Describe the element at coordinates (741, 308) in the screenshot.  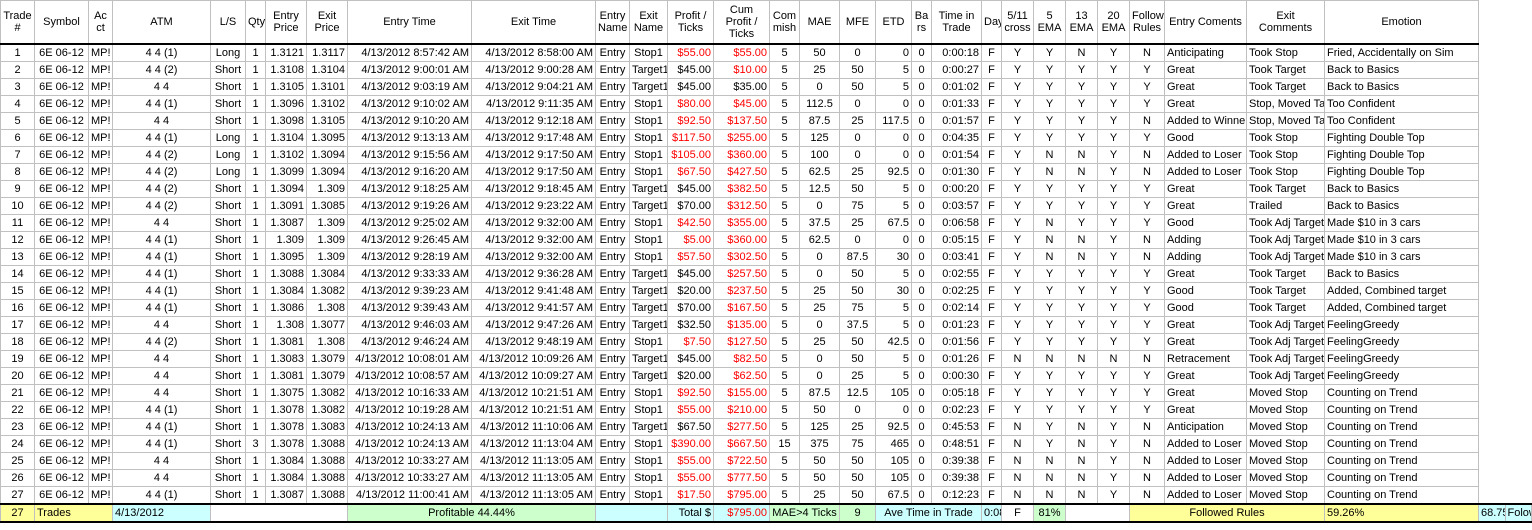
I see `cell-cum-profit-ticks: $167.50` at that location.